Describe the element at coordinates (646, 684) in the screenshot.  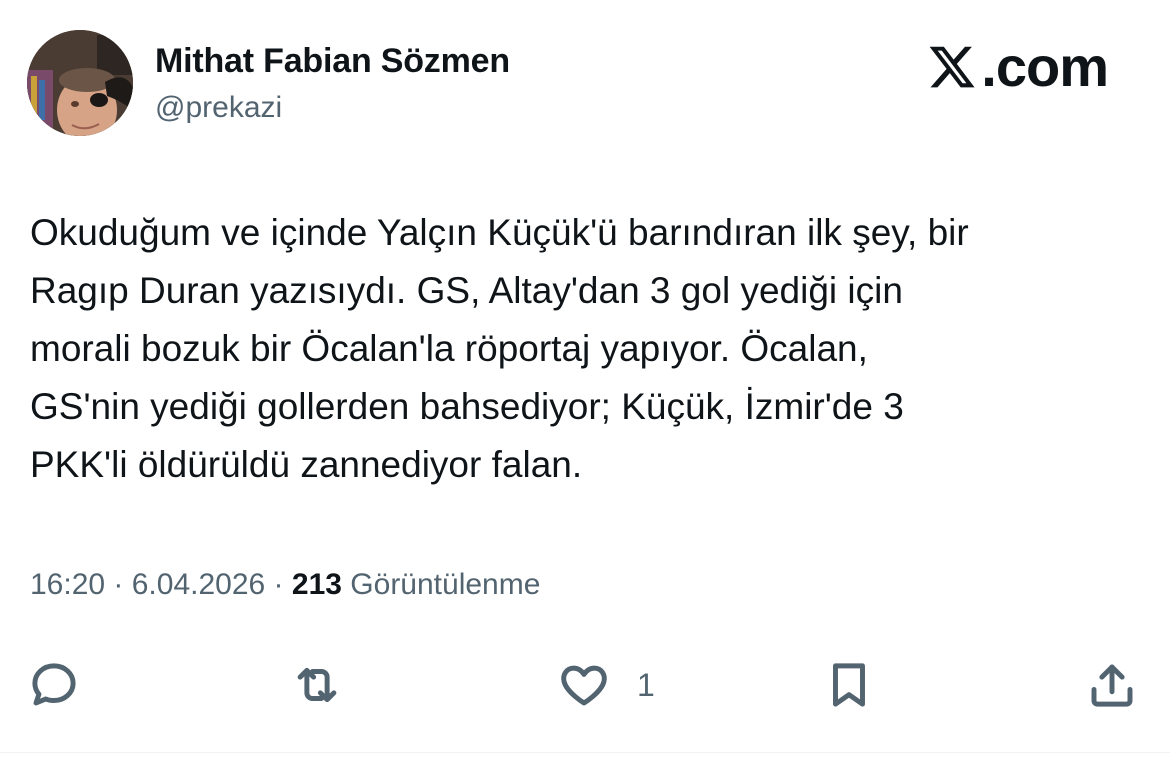
I see `like-count: 1` at that location.